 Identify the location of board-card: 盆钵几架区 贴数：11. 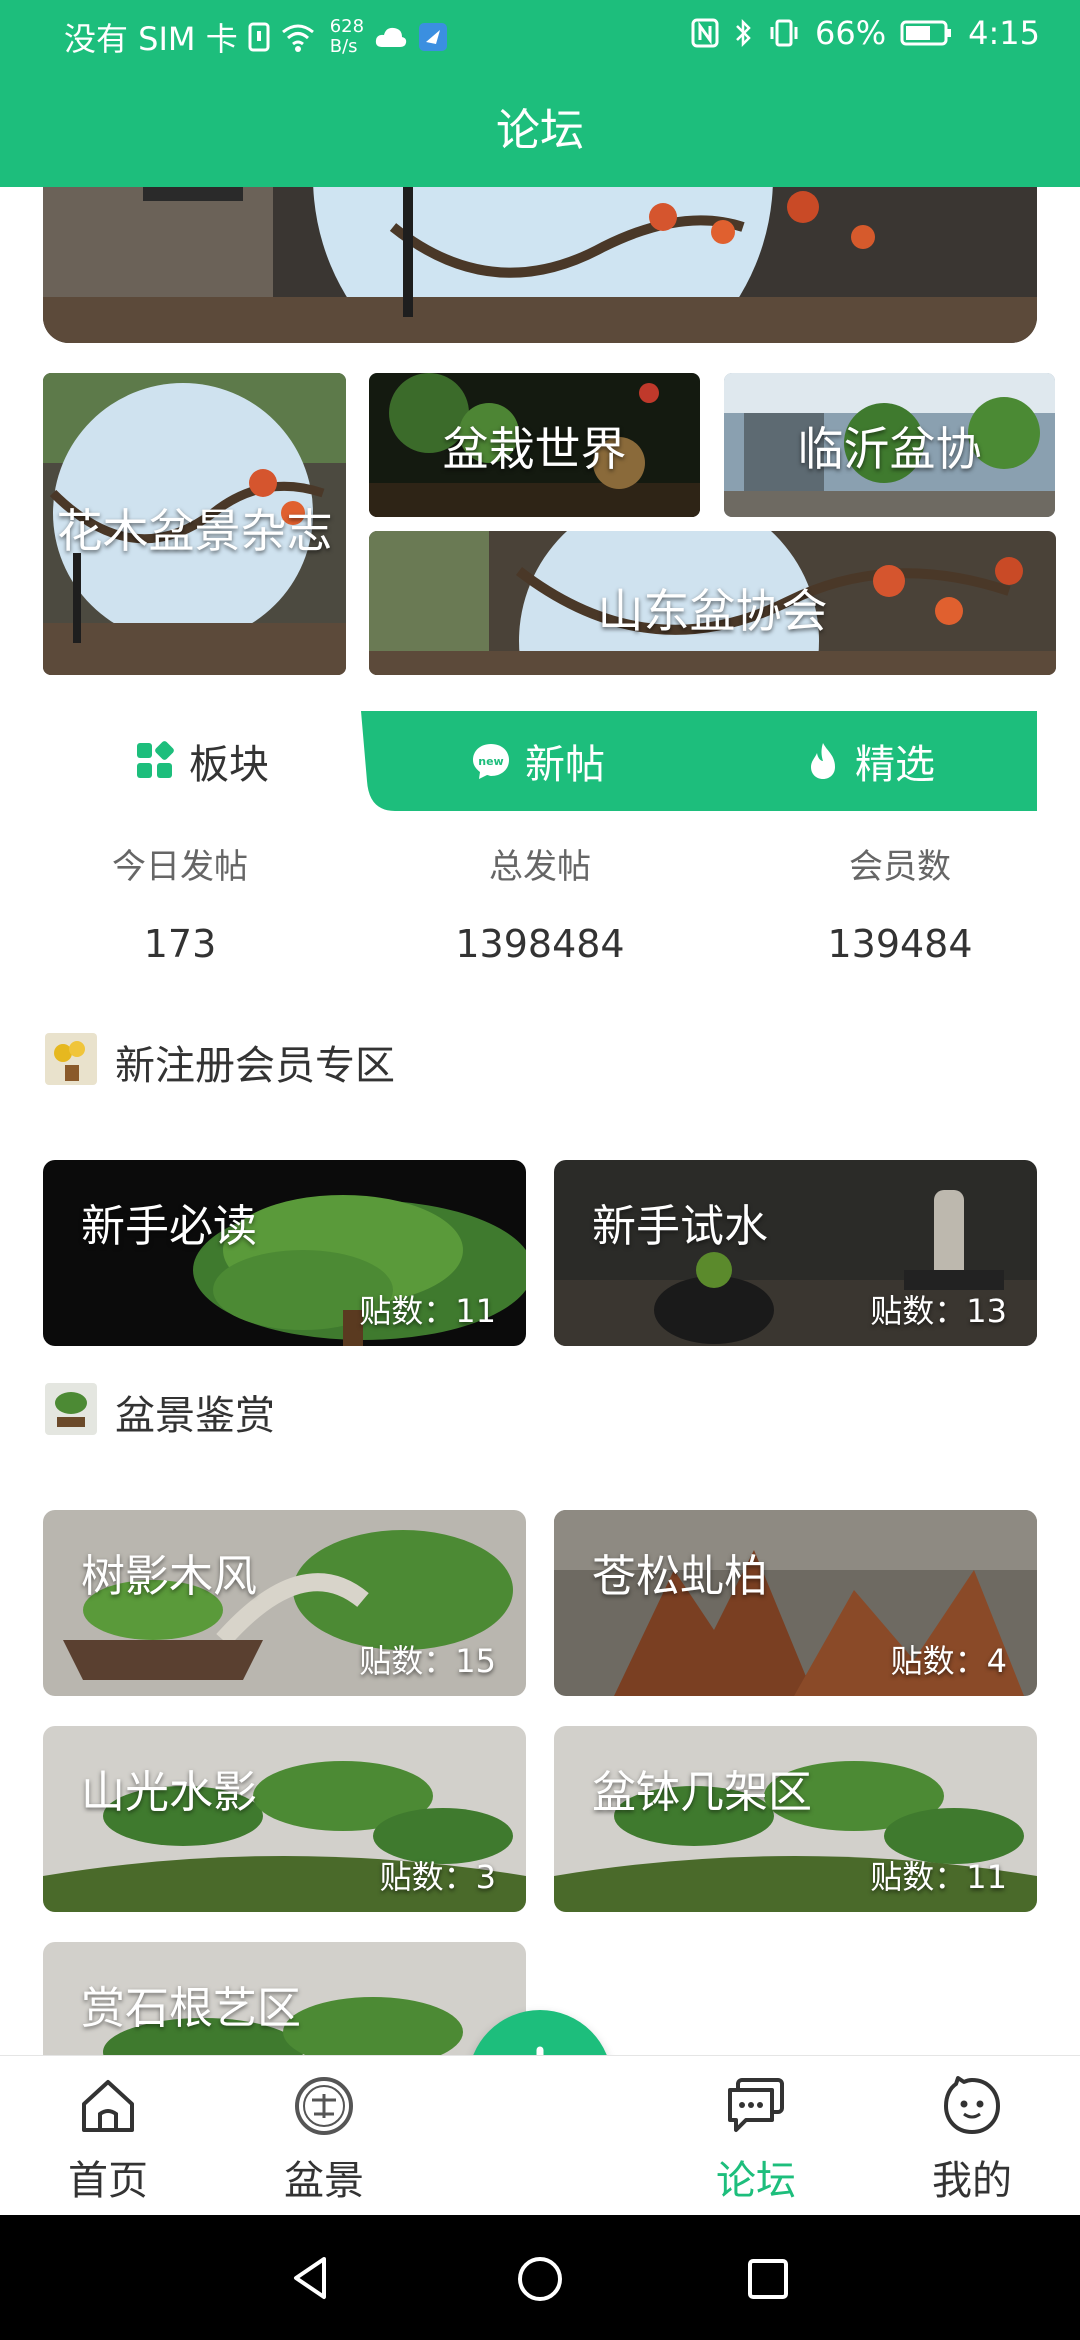
(795, 1819).